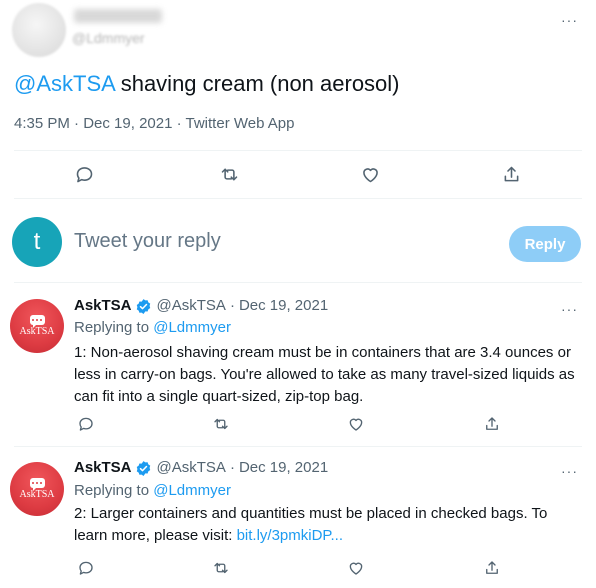 Image resolution: width=596 pixels, height=588 pixels. What do you see at coordinates (257, 83) in the screenshot?
I see `main-tweet-body: shaving cream (non aerosol)` at bounding box center [257, 83].